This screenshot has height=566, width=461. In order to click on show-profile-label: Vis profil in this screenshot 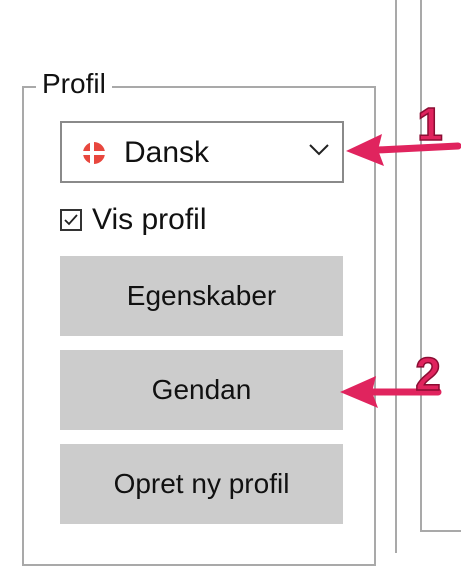, I will do `click(149, 219)`.